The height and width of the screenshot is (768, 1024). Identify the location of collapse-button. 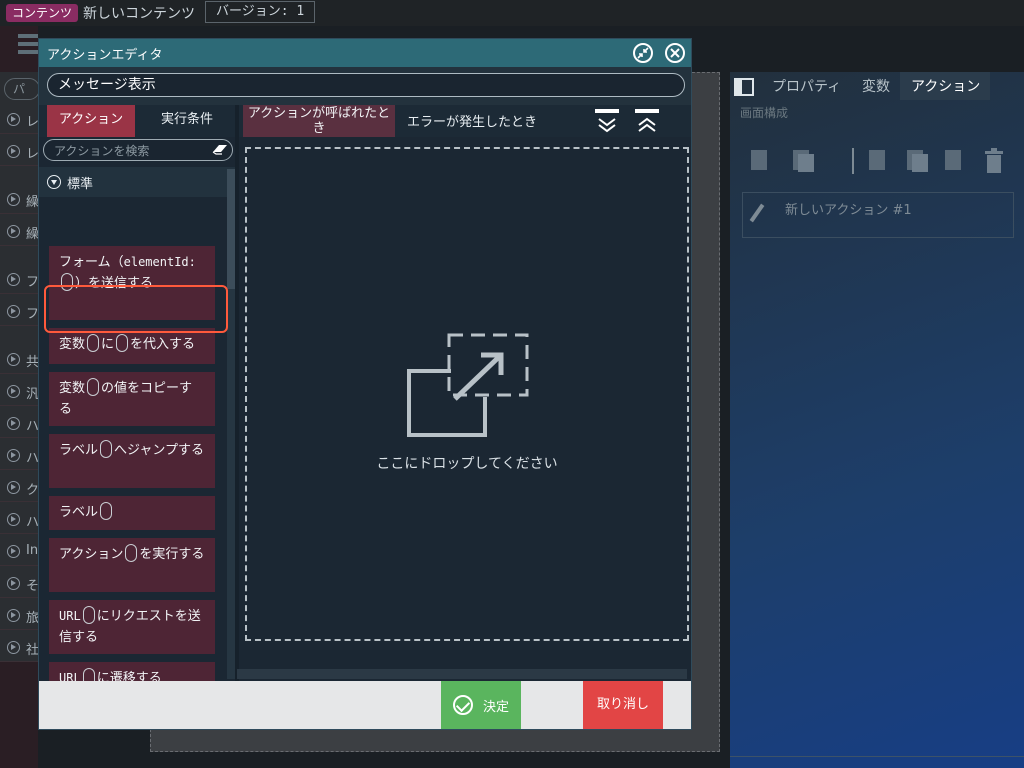
(643, 53).